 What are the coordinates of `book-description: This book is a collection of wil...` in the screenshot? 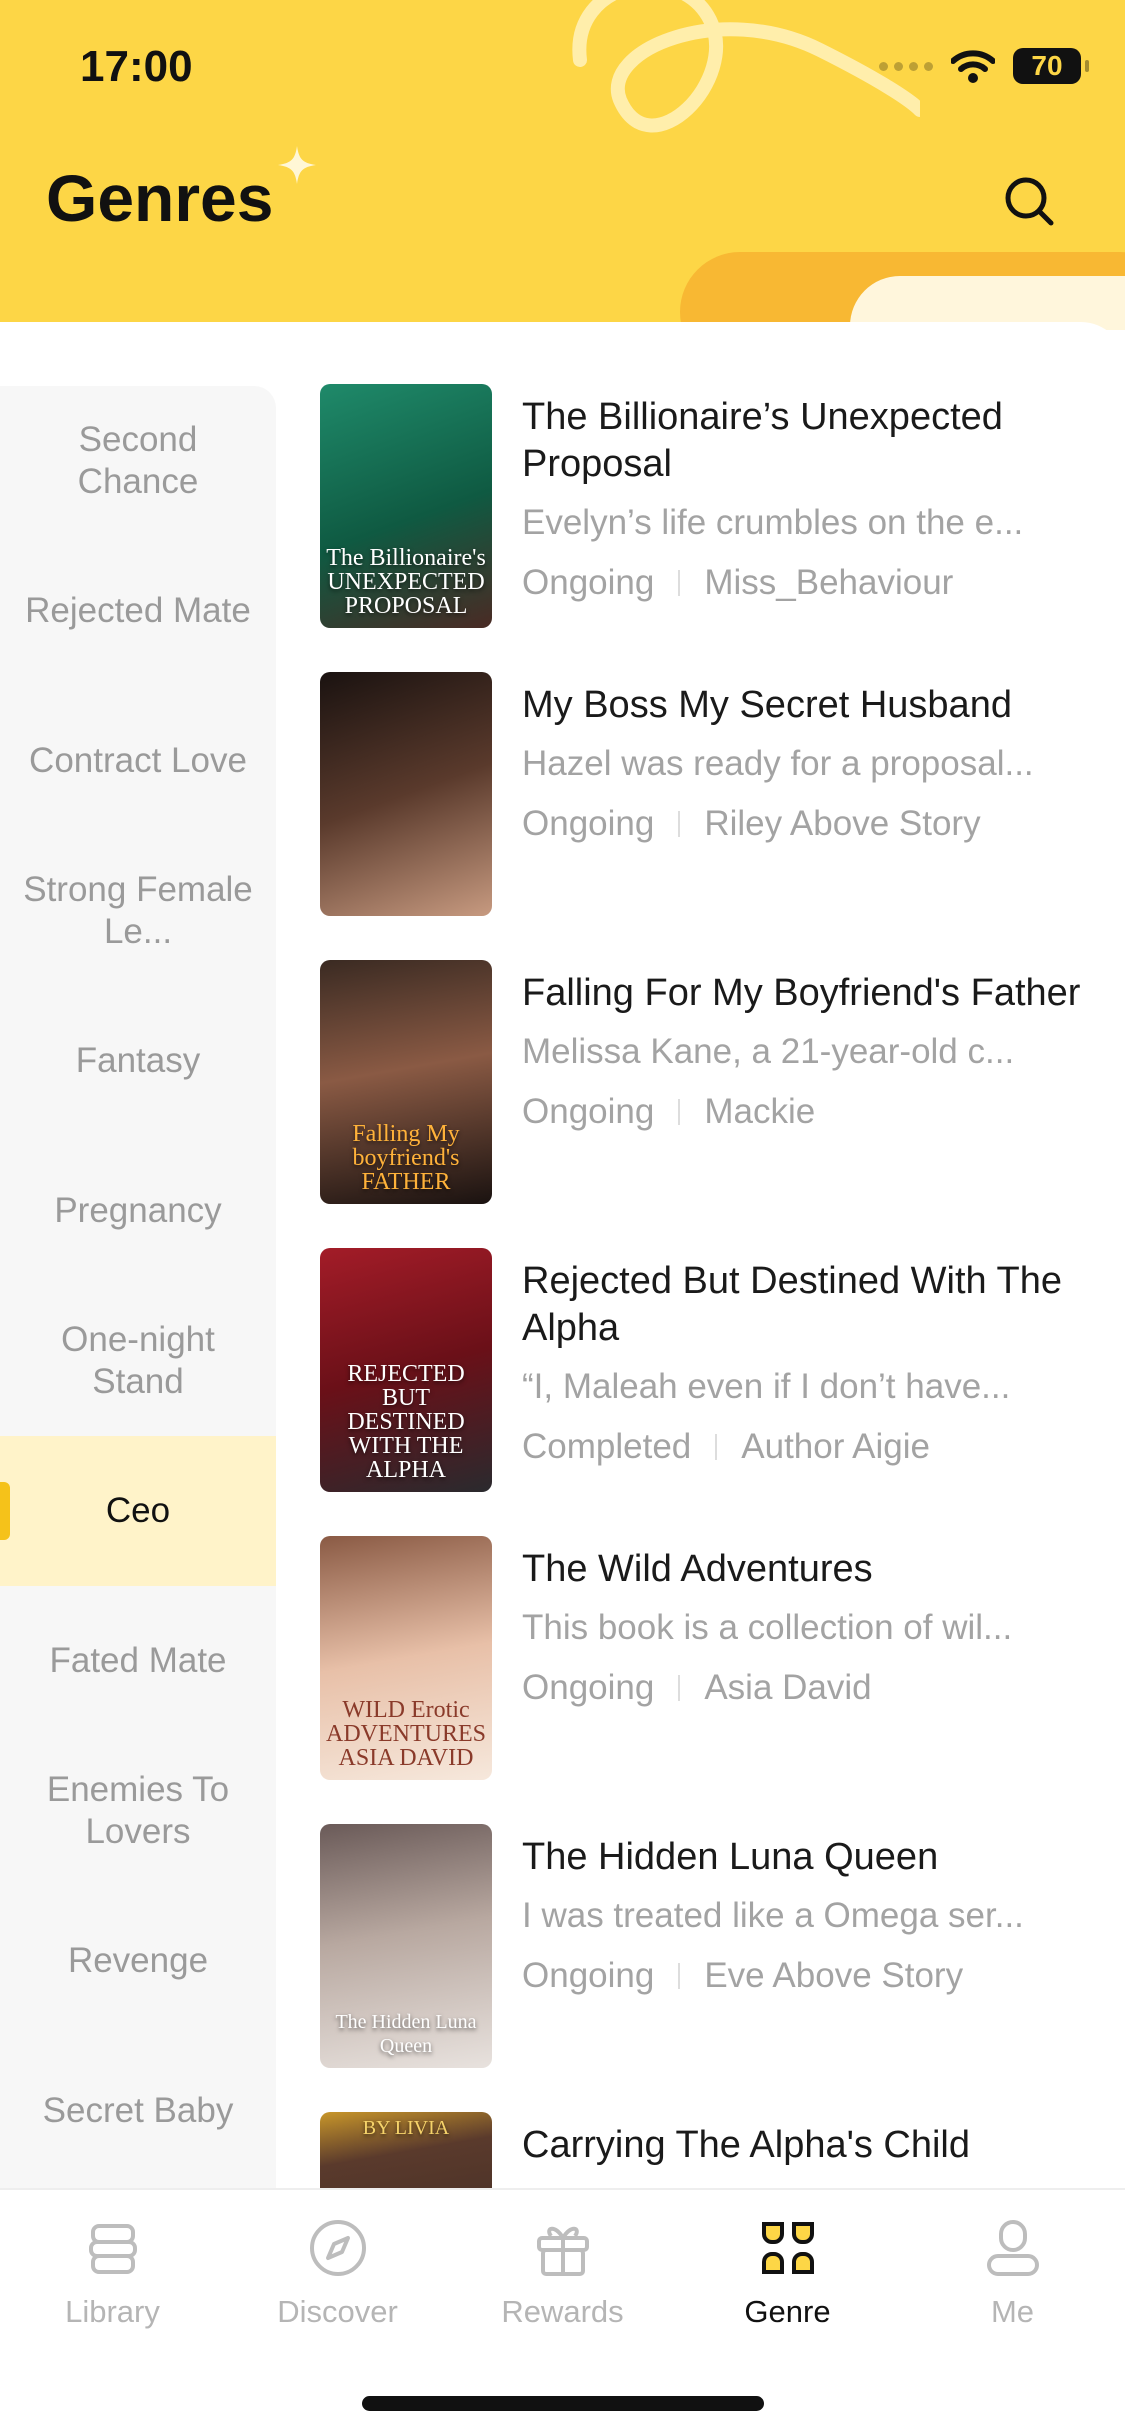 It's located at (767, 1627).